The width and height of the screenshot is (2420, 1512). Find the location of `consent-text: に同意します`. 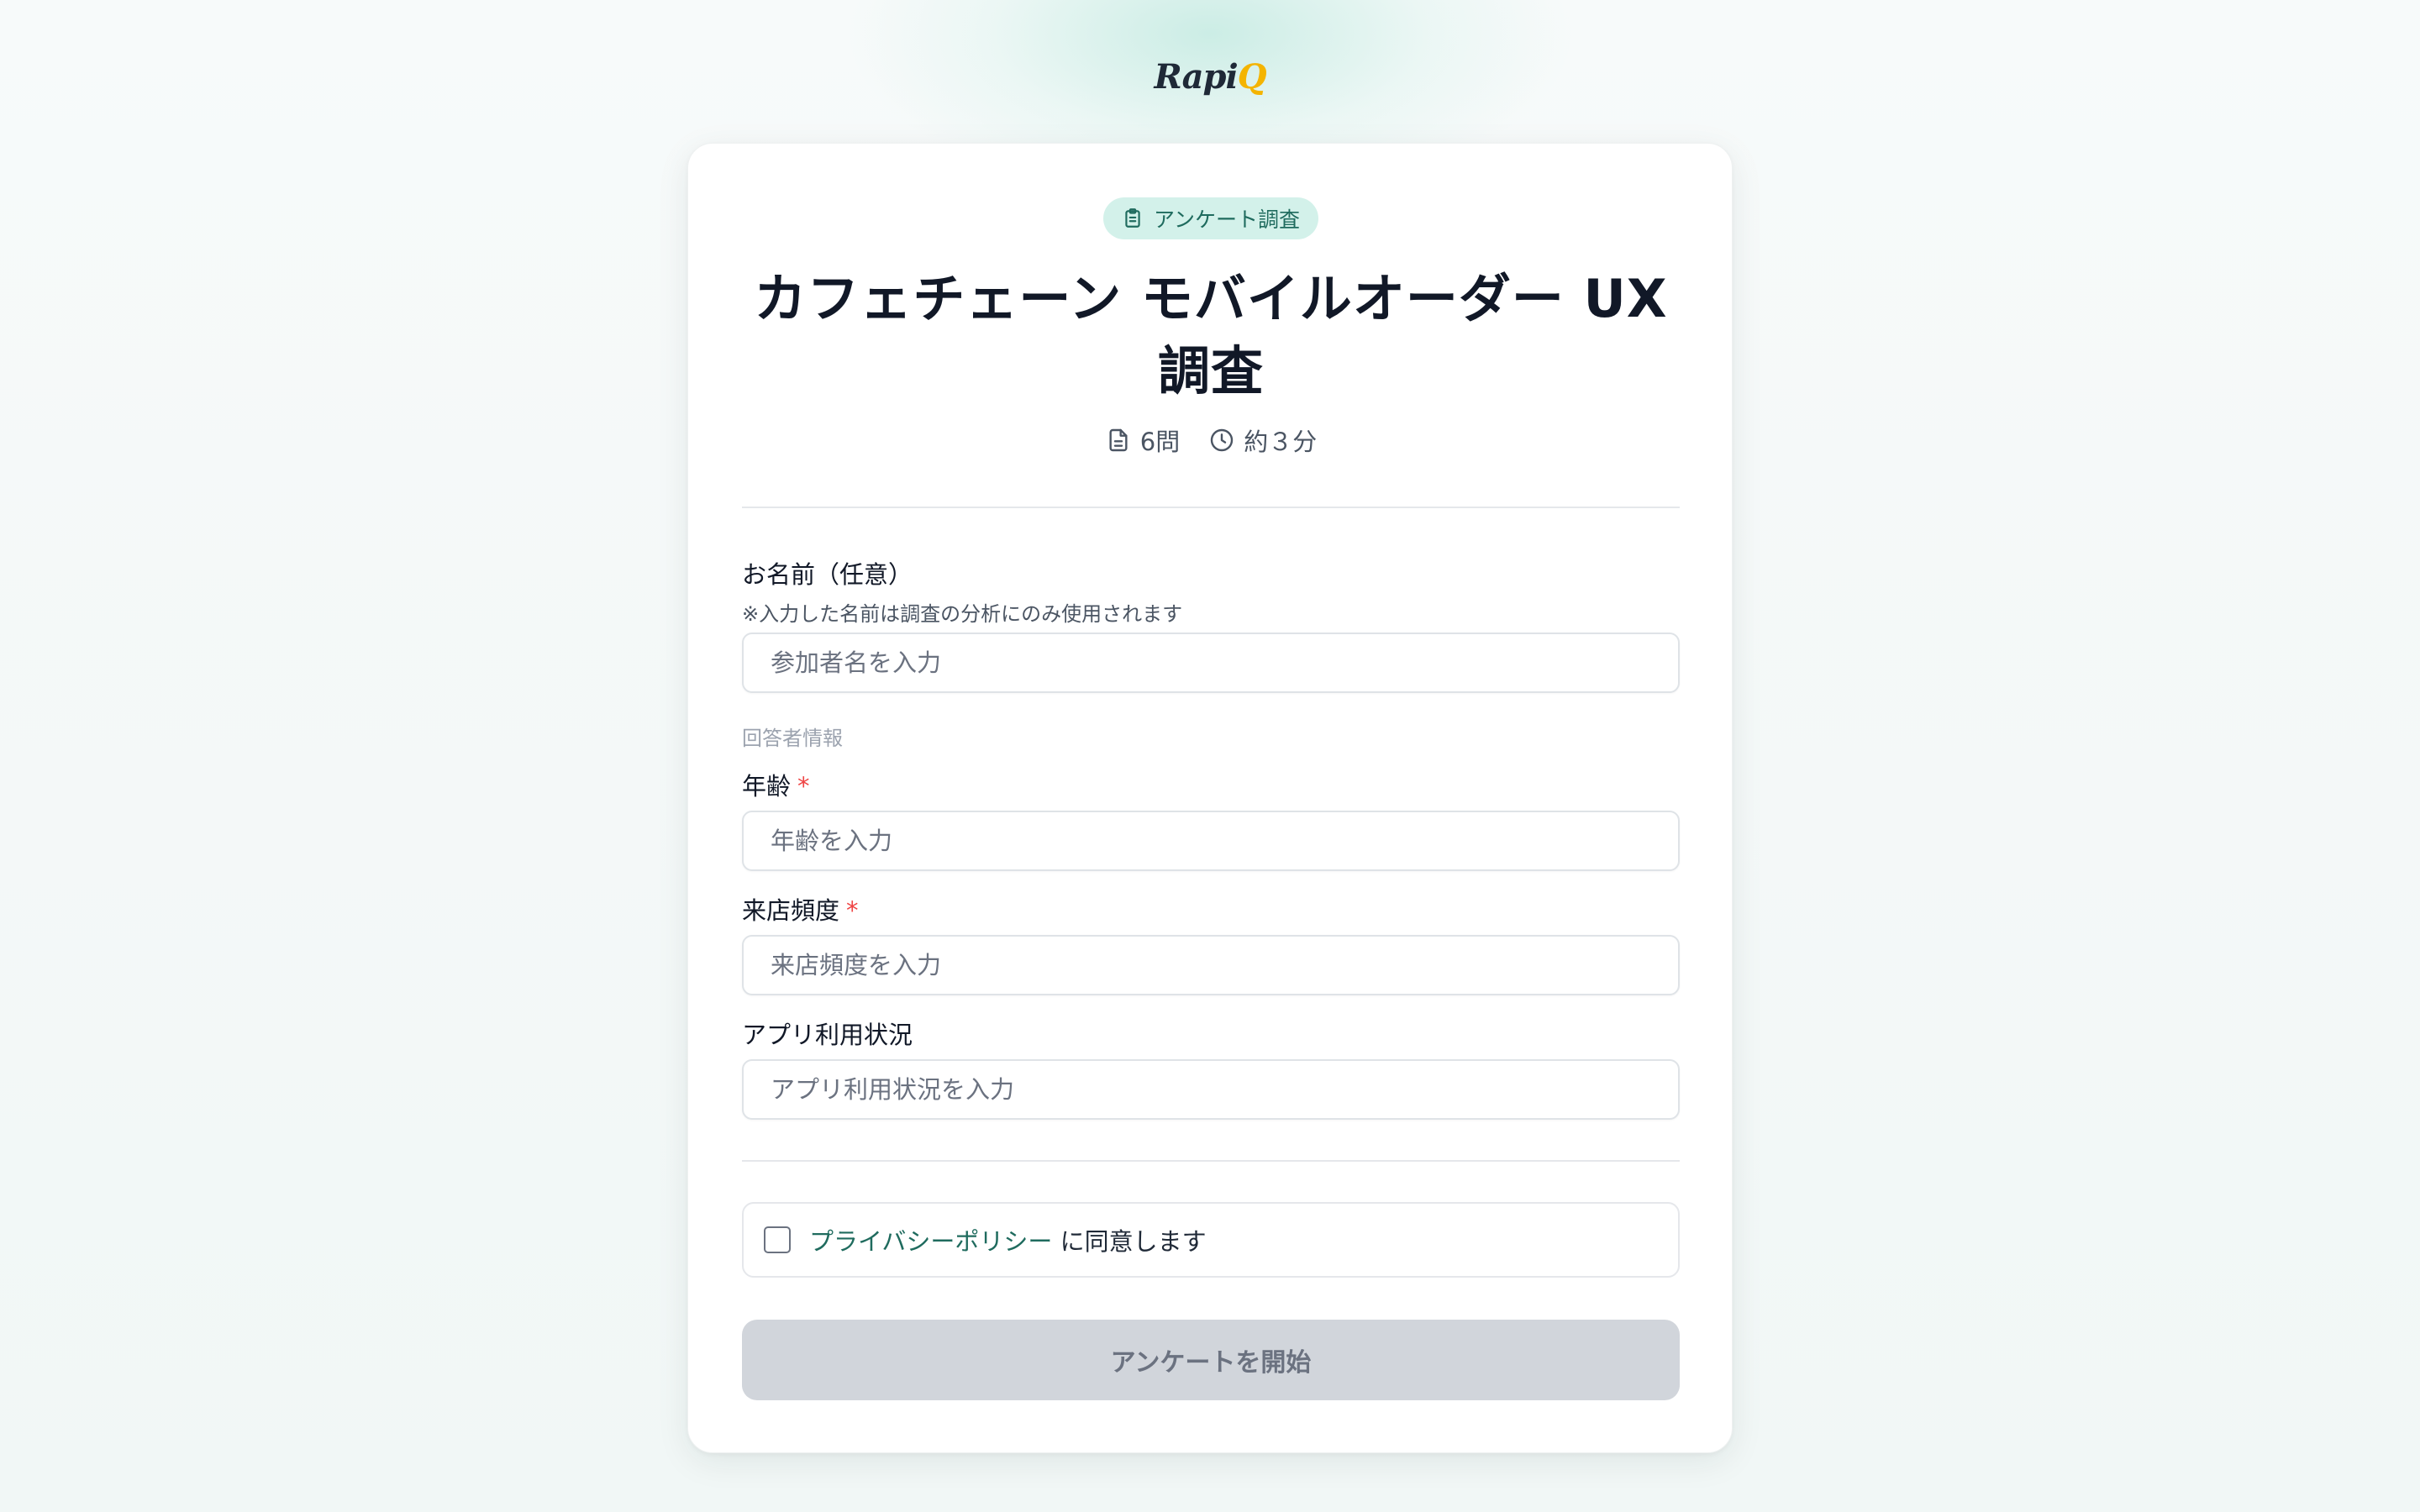

consent-text: に同意します is located at coordinates (1134, 1241).